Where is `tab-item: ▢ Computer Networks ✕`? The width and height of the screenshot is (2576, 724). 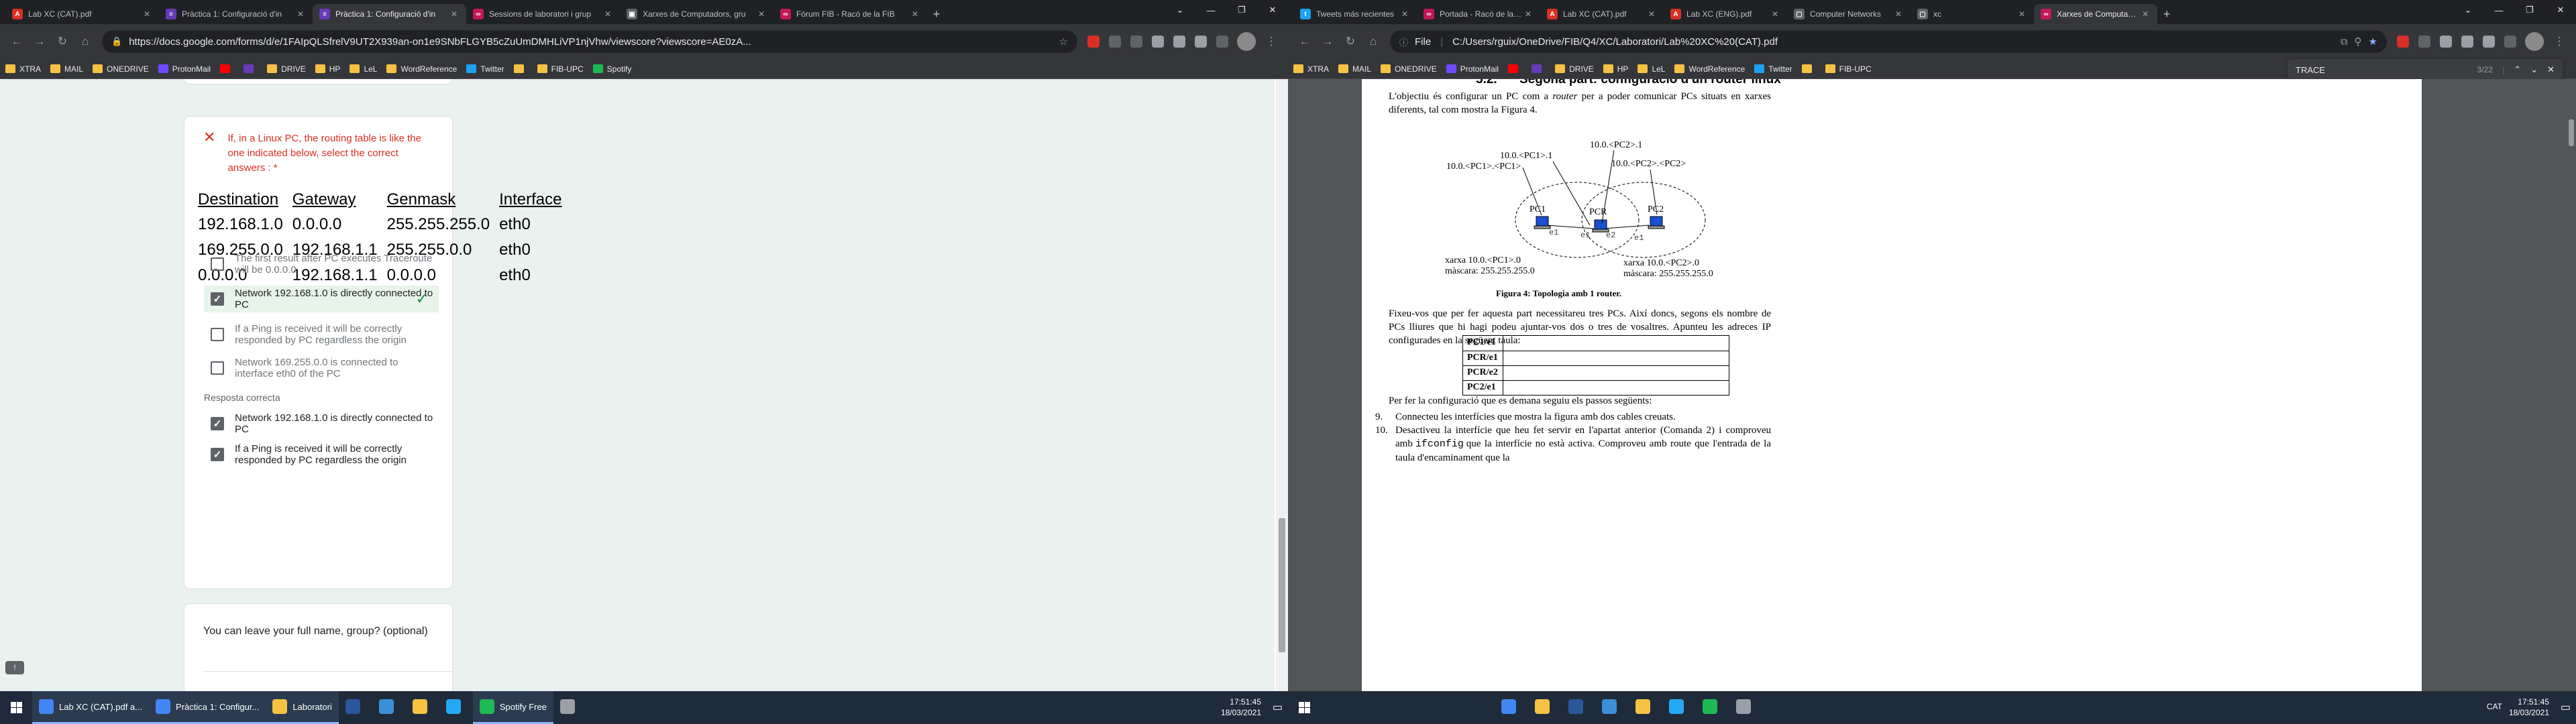
tab-item: ▢ Computer Networks ✕ is located at coordinates (1849, 14).